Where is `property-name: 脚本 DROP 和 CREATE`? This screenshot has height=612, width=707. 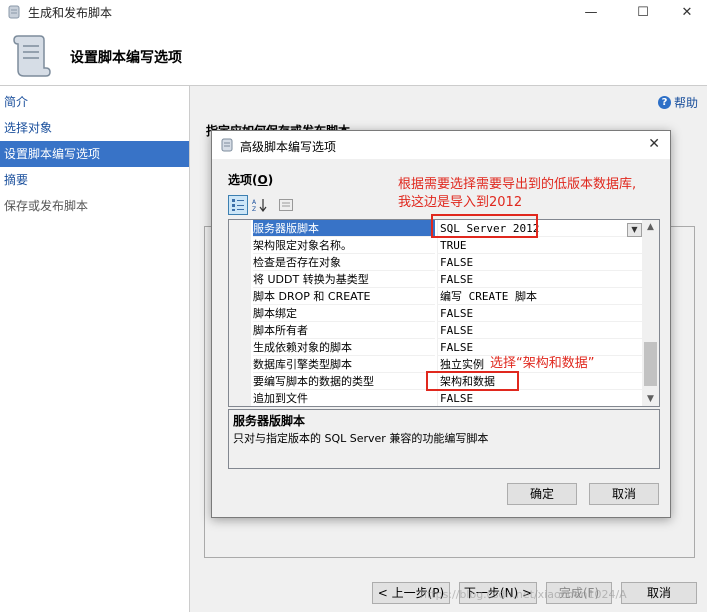 property-name: 脚本 DROP 和 CREATE is located at coordinates (344, 296).